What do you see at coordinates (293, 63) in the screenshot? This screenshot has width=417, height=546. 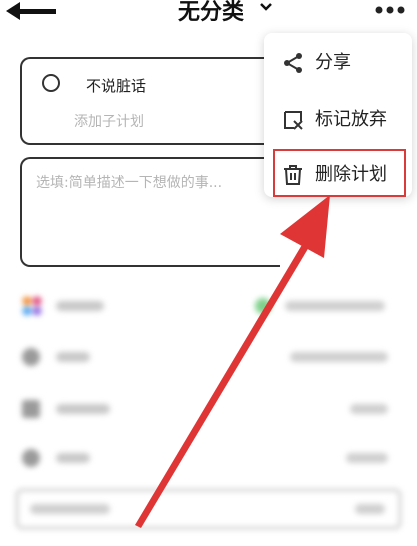 I see `share-icon` at bounding box center [293, 63].